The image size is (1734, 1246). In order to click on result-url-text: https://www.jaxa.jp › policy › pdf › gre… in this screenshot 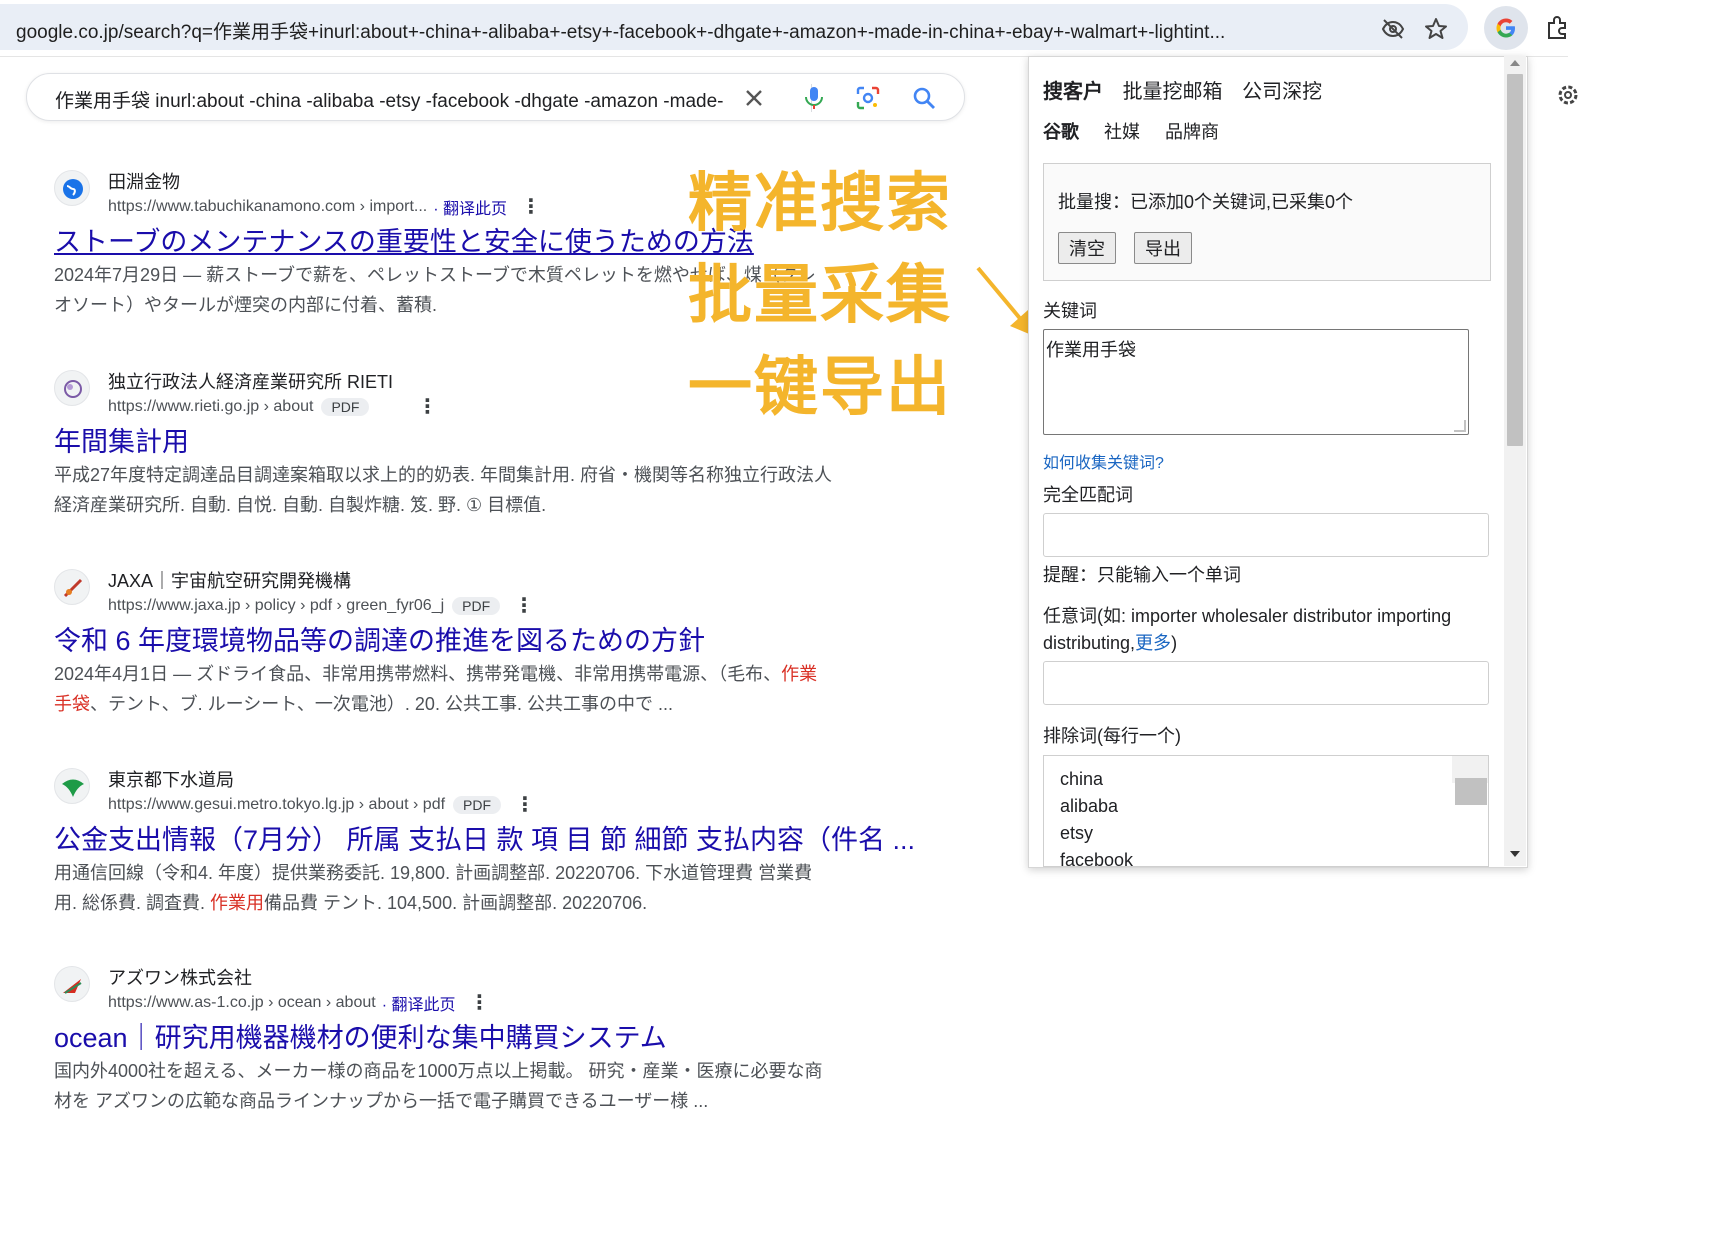, I will do `click(276, 605)`.